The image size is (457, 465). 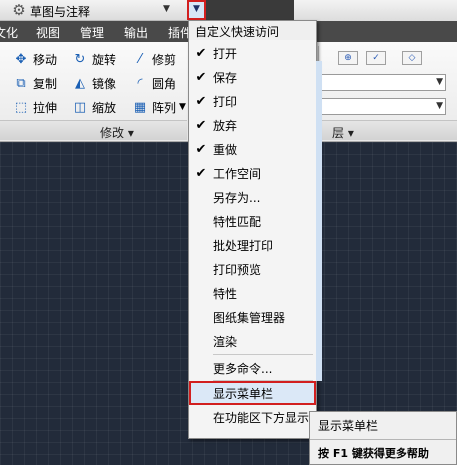 I want to click on fillet-label: 圆角, so click(x=164, y=83).